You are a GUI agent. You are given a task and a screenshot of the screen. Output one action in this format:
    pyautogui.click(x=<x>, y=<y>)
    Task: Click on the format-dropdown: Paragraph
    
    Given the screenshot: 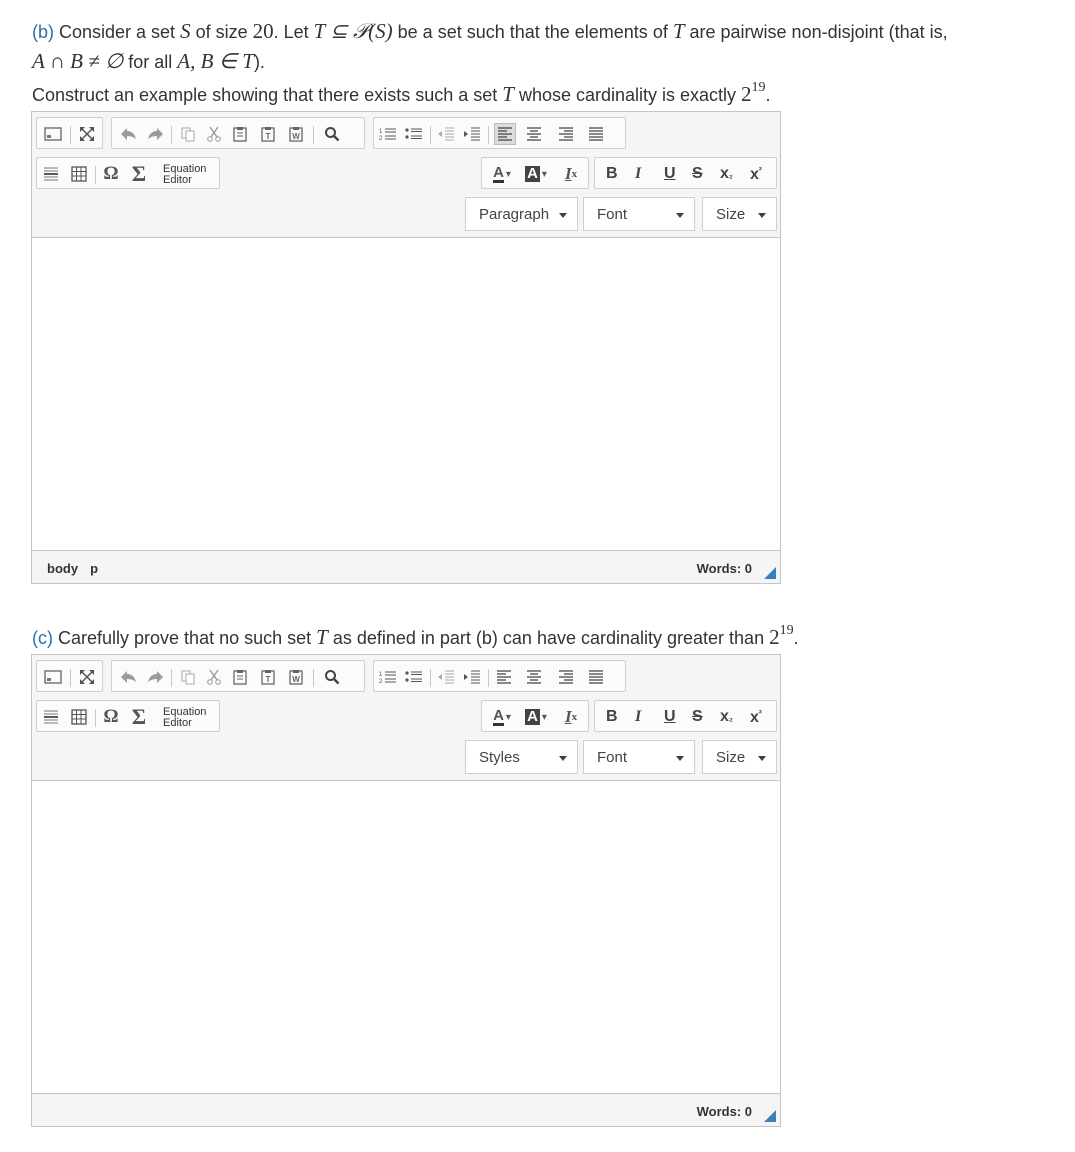 What is the action you would take?
    pyautogui.click(x=521, y=214)
    